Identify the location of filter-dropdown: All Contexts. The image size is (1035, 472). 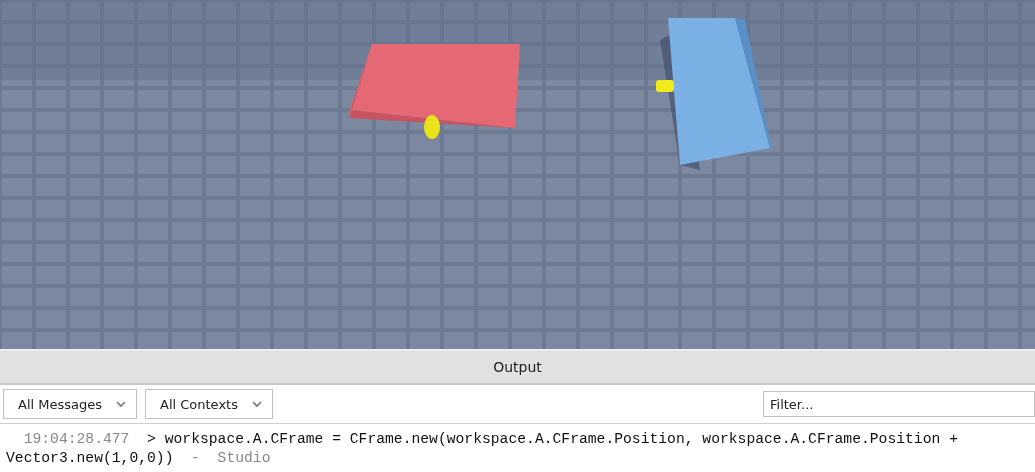
(209, 404).